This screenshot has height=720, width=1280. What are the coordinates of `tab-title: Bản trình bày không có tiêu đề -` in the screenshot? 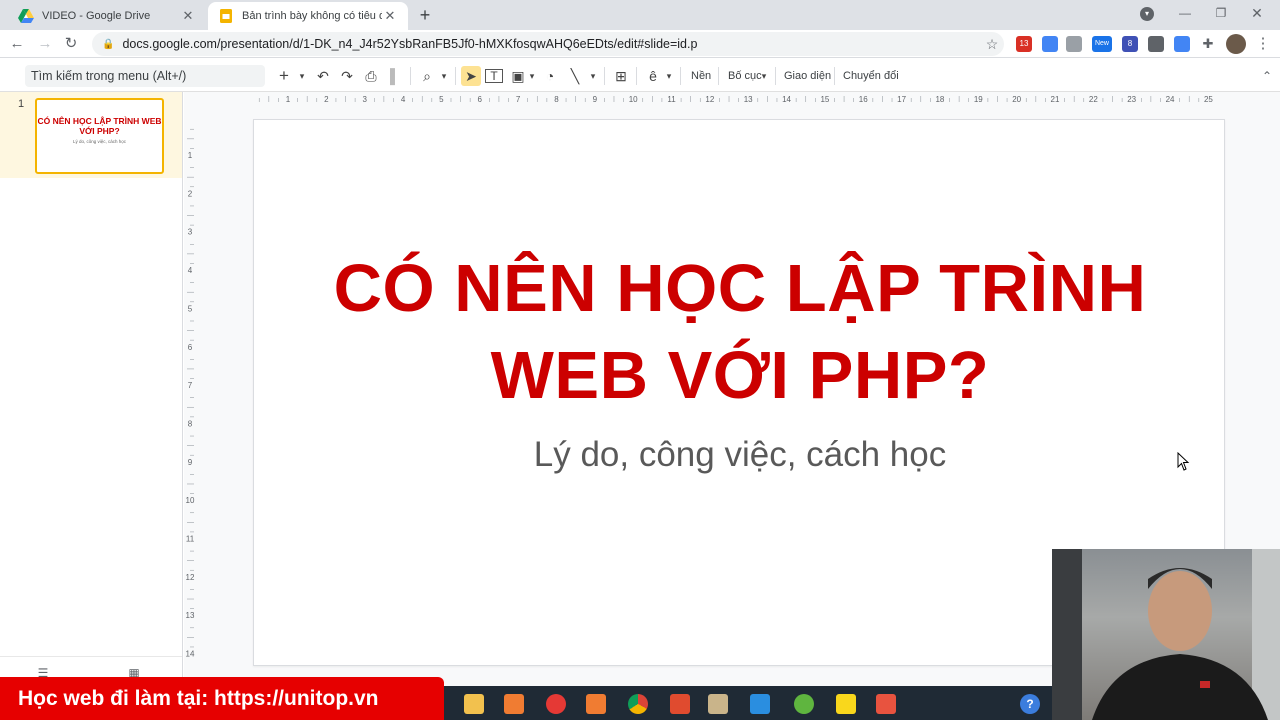 It's located at (312, 16).